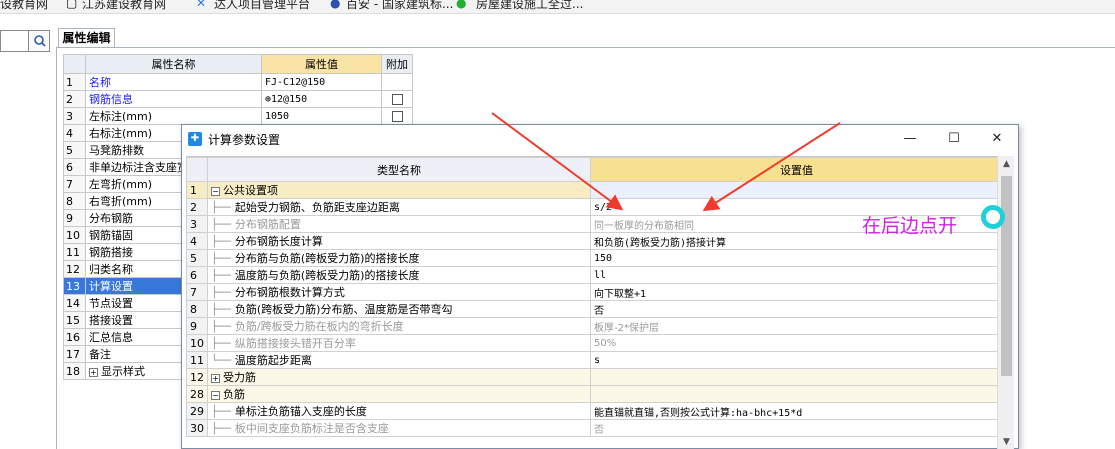  I want to click on property-value: FJ-C12@150, so click(321, 82).